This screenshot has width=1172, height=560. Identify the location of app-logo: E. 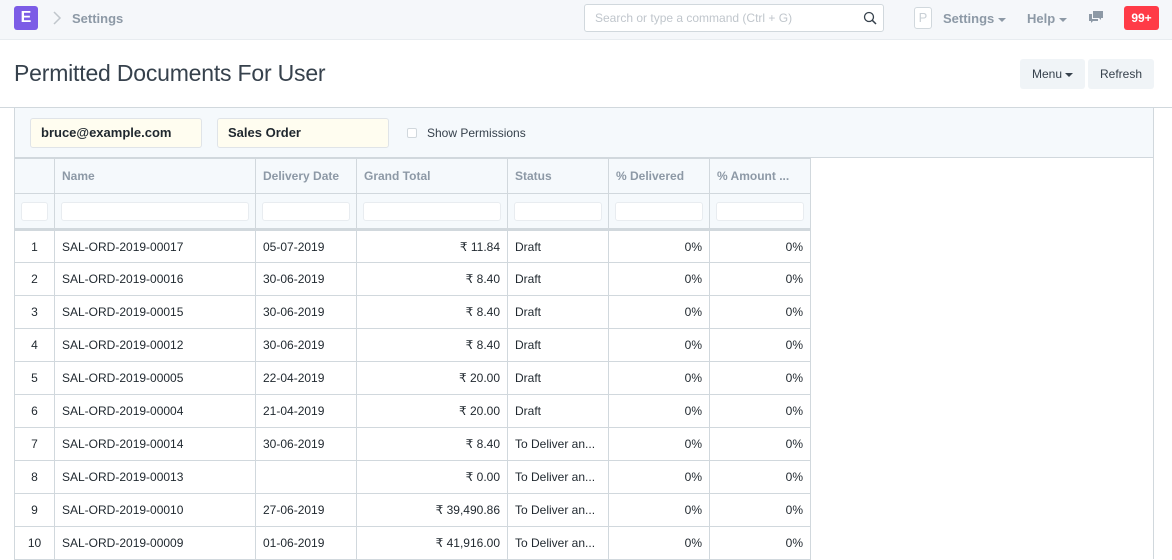
(26, 18).